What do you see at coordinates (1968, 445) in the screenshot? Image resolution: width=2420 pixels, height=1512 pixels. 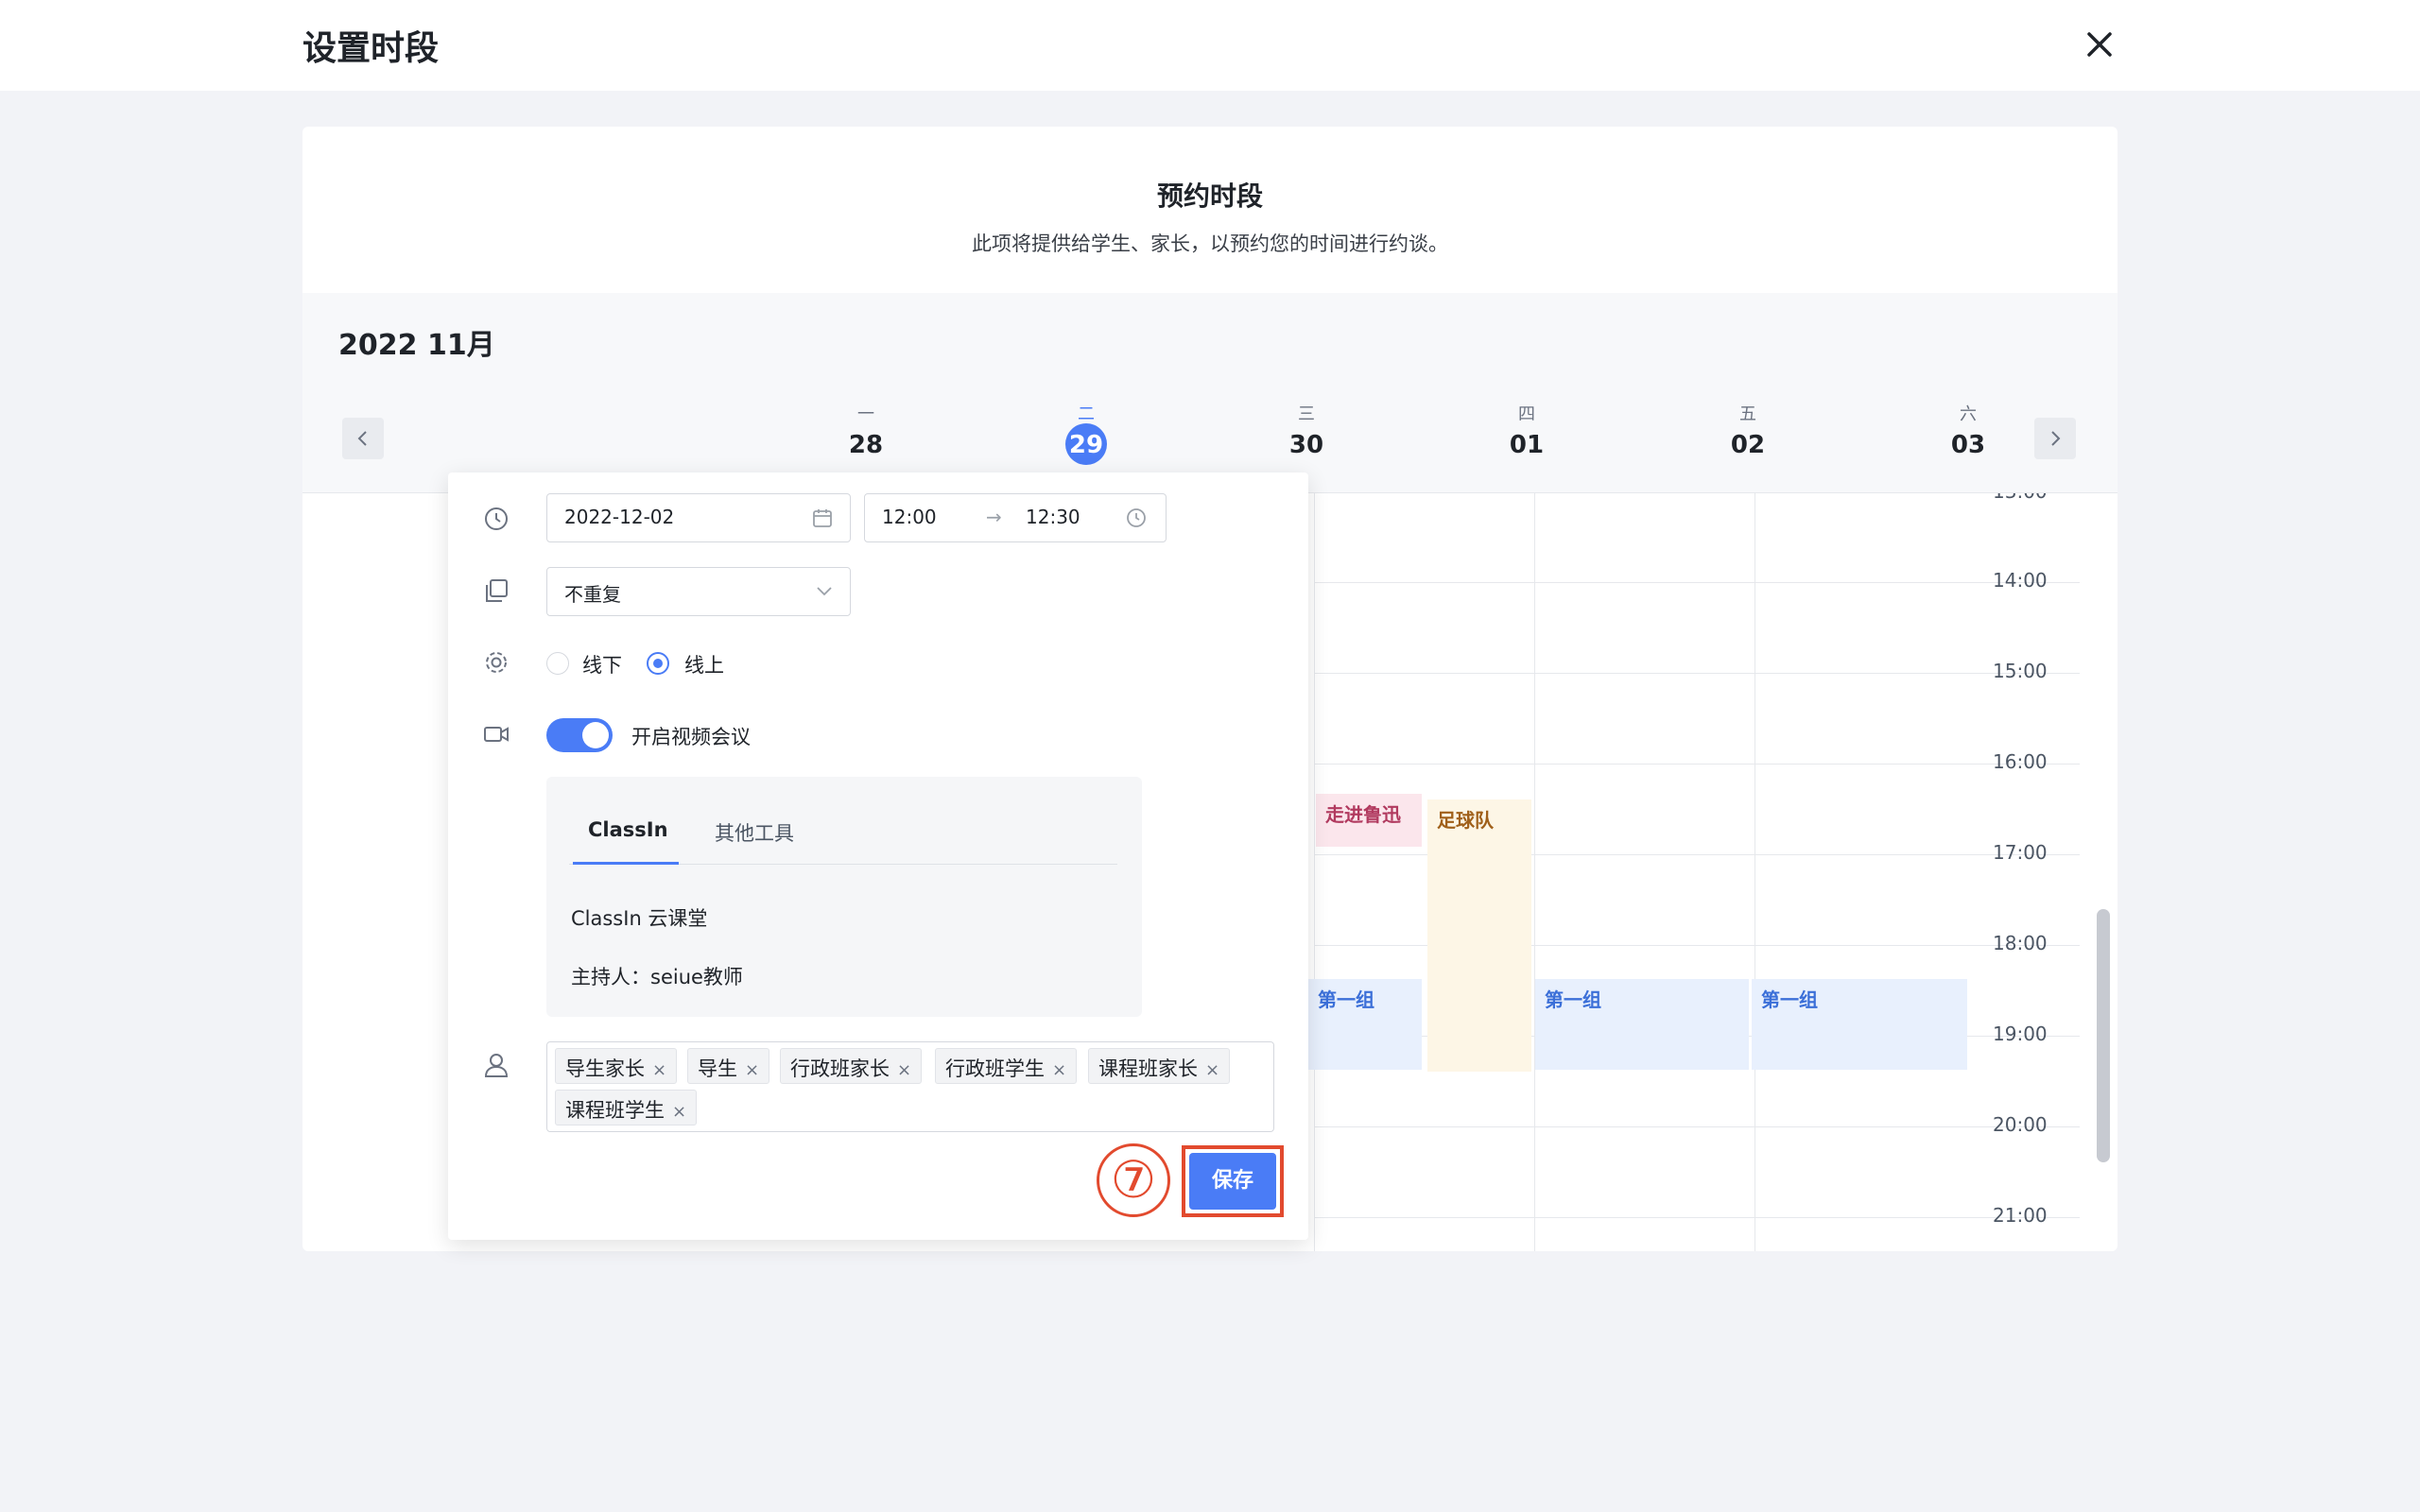 I see `date-label: 03` at bounding box center [1968, 445].